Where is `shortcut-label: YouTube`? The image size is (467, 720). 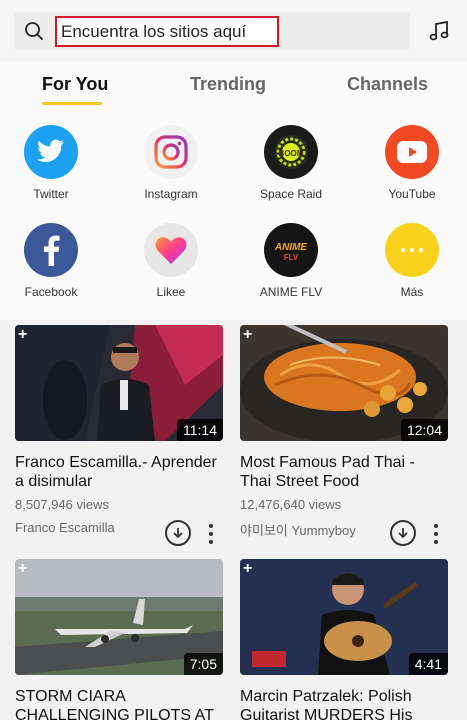 shortcut-label: YouTube is located at coordinates (412, 194).